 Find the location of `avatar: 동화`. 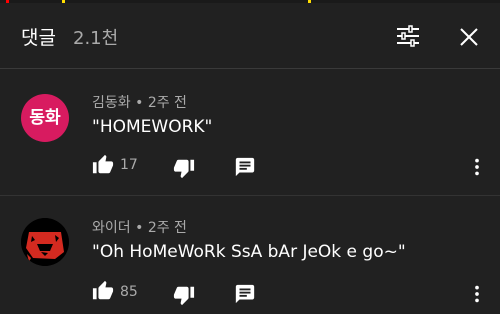

avatar: 동화 is located at coordinates (45, 118).